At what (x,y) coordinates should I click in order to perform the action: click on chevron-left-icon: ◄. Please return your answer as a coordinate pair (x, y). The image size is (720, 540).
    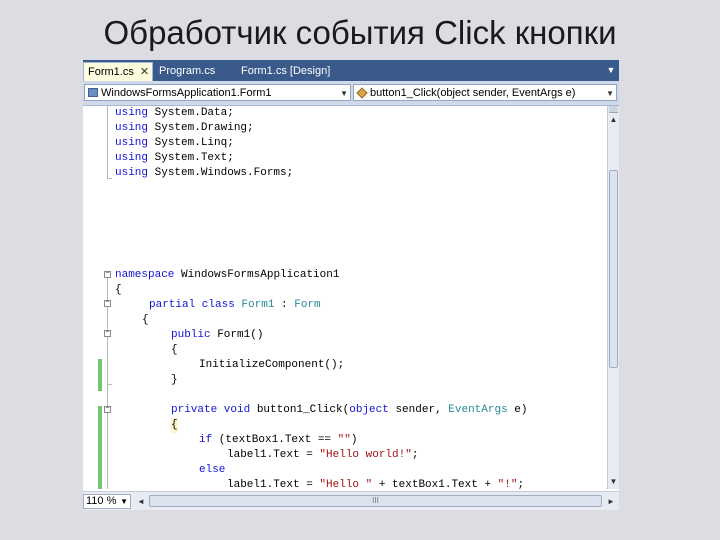
    Looking at the image, I should click on (141, 501).